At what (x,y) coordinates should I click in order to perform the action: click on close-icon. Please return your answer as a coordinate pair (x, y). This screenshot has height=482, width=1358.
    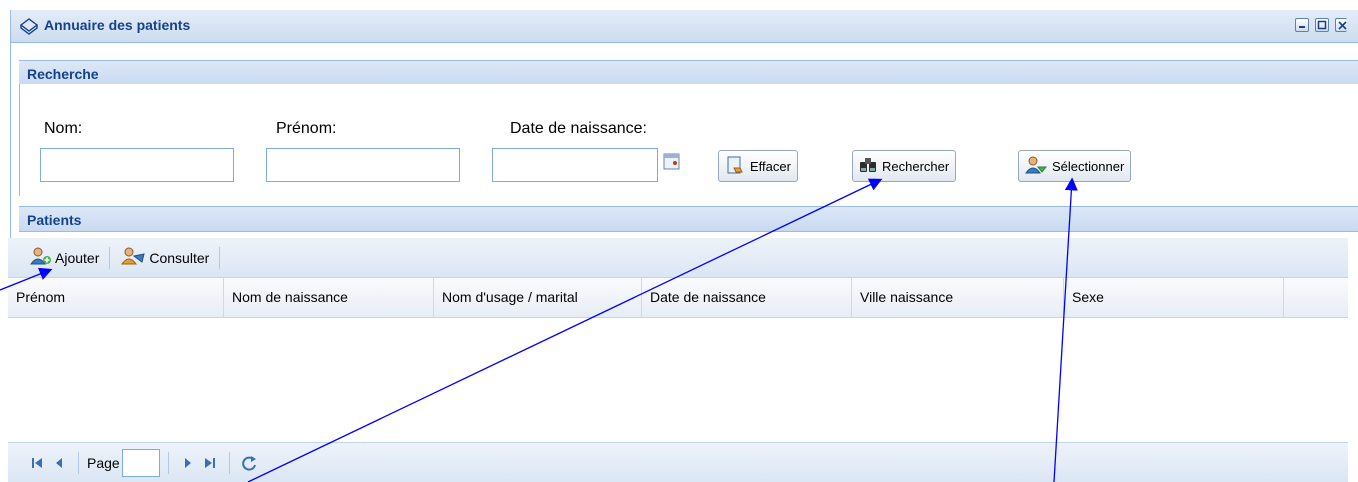
    Looking at the image, I should click on (1341, 25).